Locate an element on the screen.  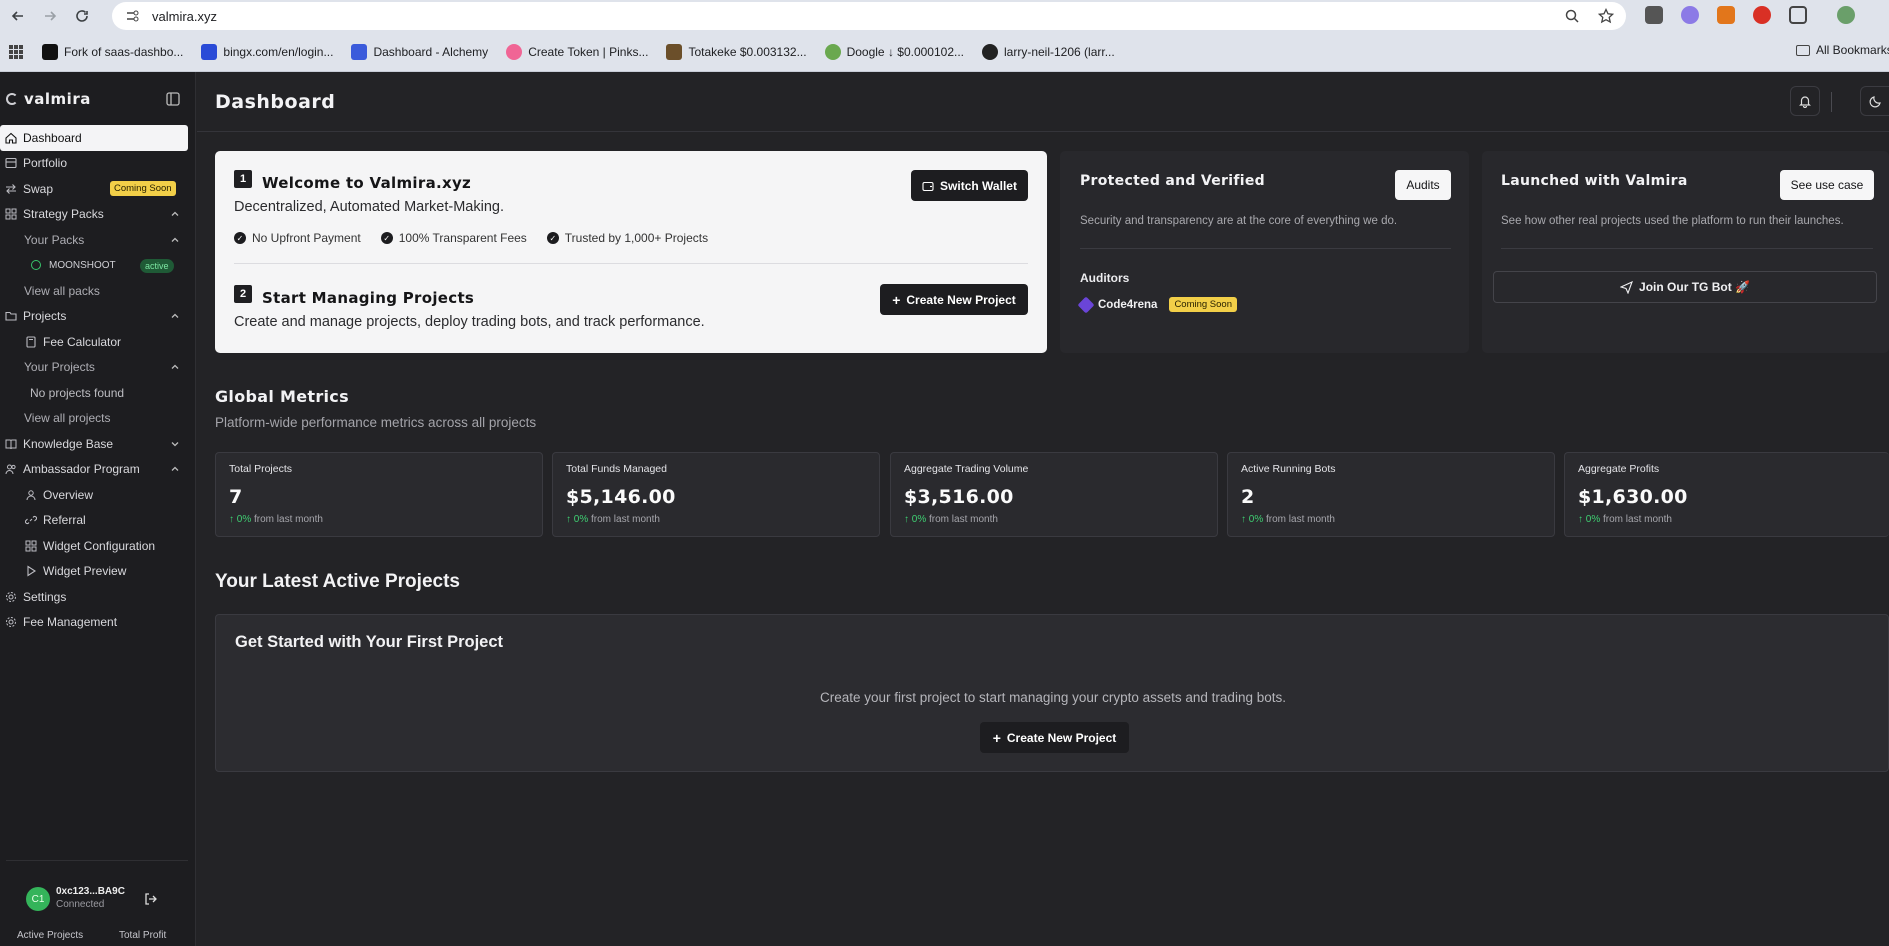
avatar: C1 is located at coordinates (38, 899).